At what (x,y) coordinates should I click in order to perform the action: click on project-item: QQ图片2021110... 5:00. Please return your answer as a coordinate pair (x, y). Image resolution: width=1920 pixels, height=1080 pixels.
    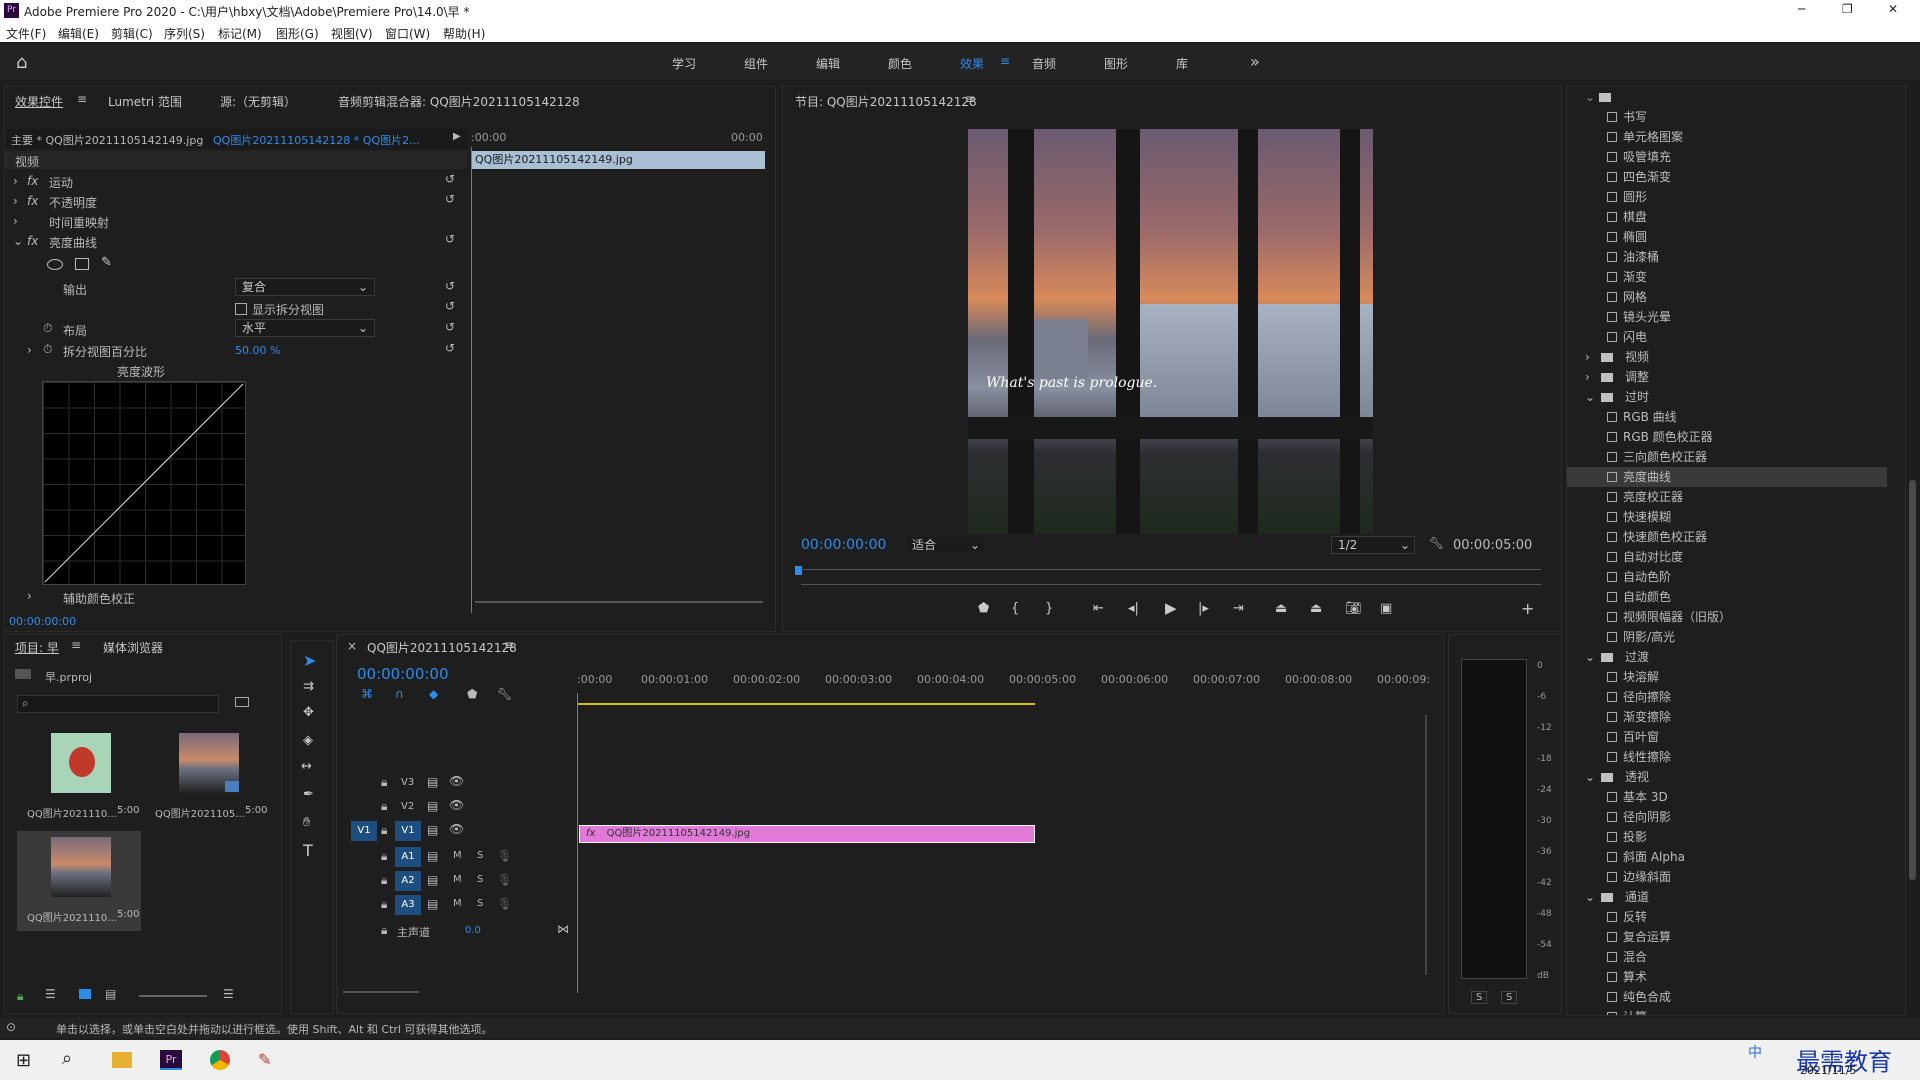
    Looking at the image, I should click on (79, 777).